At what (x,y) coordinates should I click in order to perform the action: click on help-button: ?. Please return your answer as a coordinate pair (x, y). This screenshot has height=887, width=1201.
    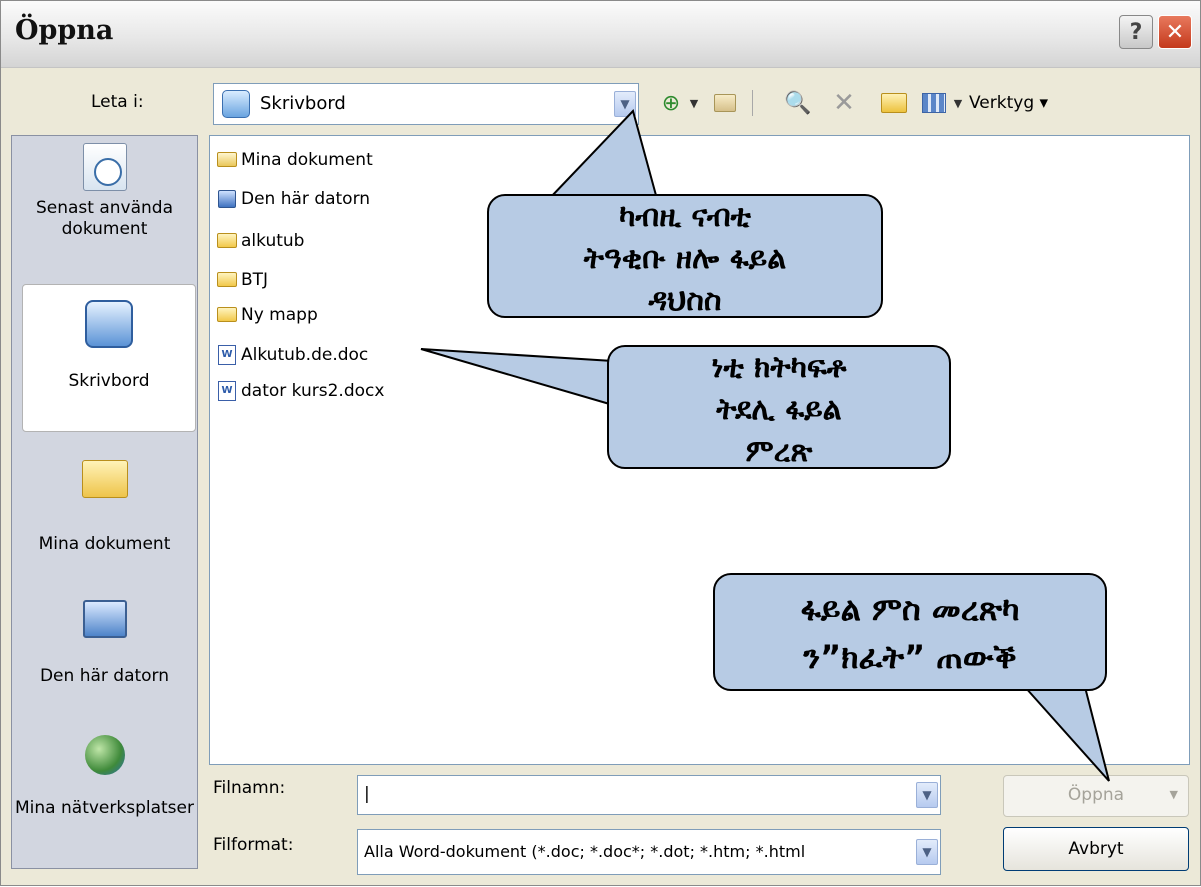
    Looking at the image, I should click on (1136, 32).